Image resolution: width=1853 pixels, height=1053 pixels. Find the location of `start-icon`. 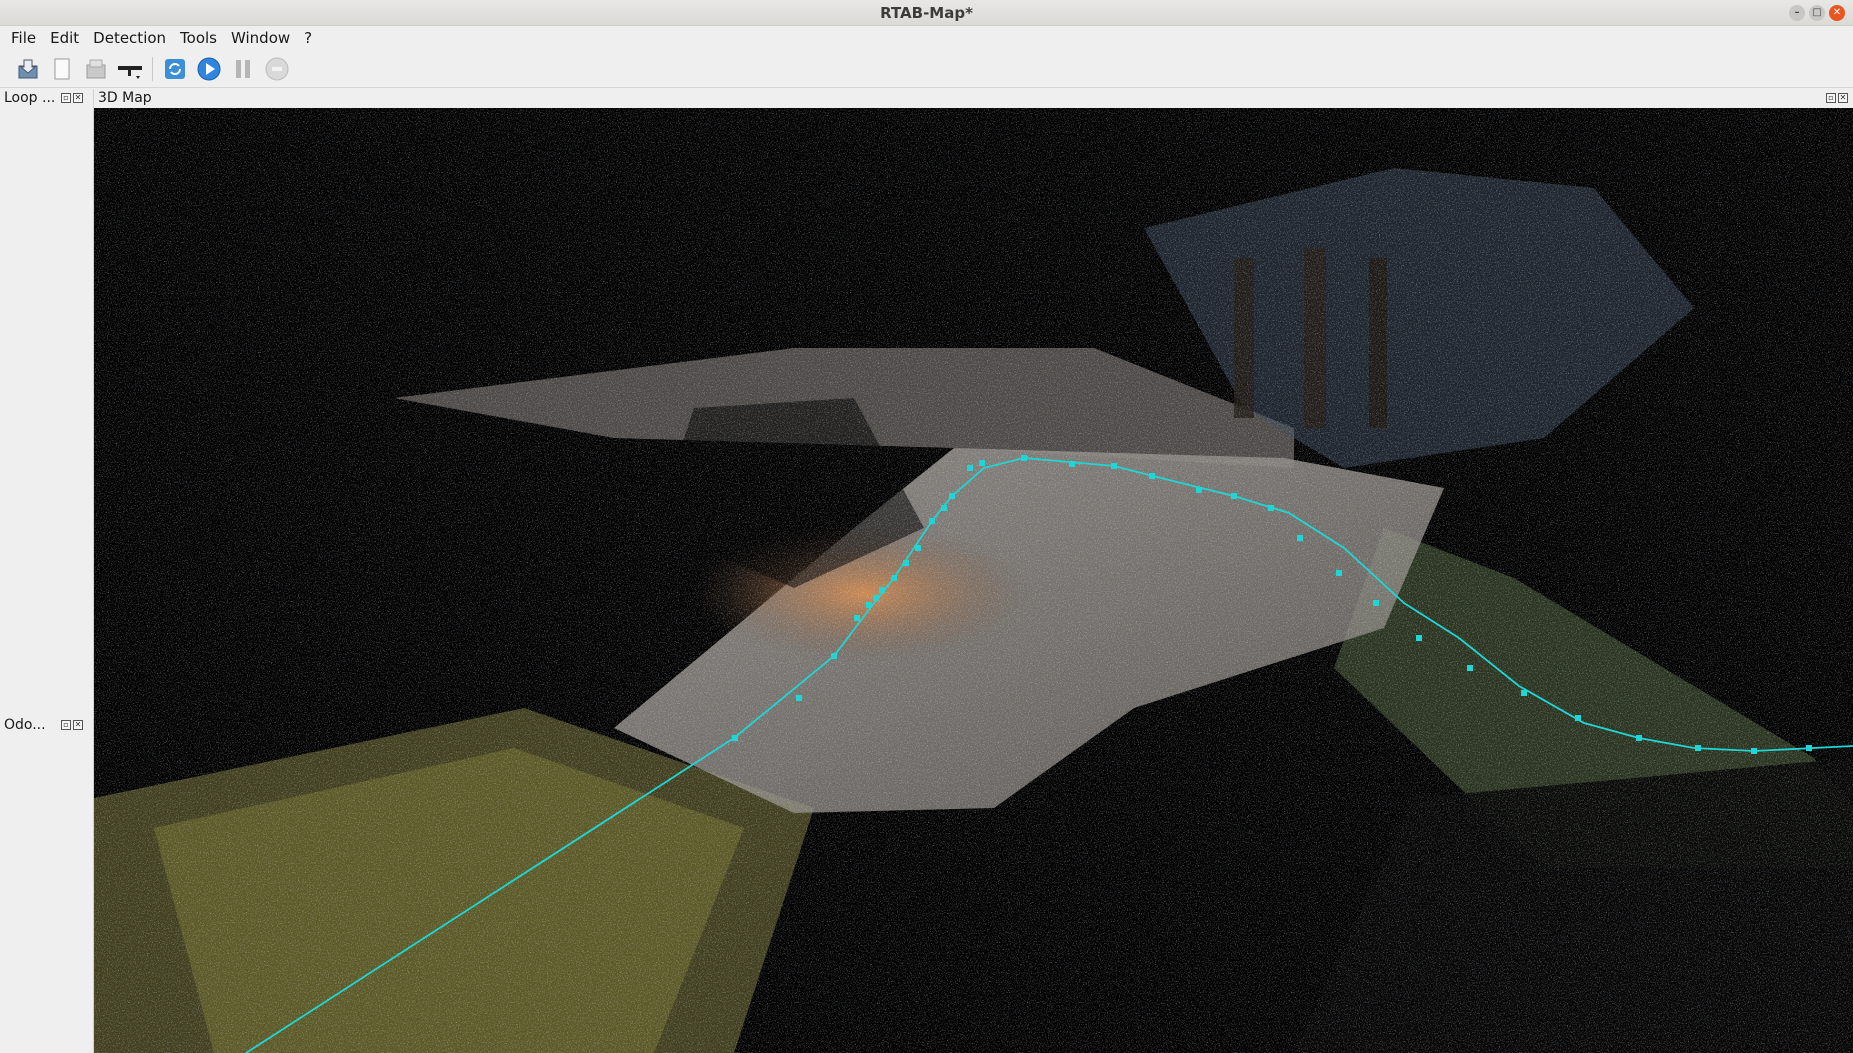

start-icon is located at coordinates (209, 68).